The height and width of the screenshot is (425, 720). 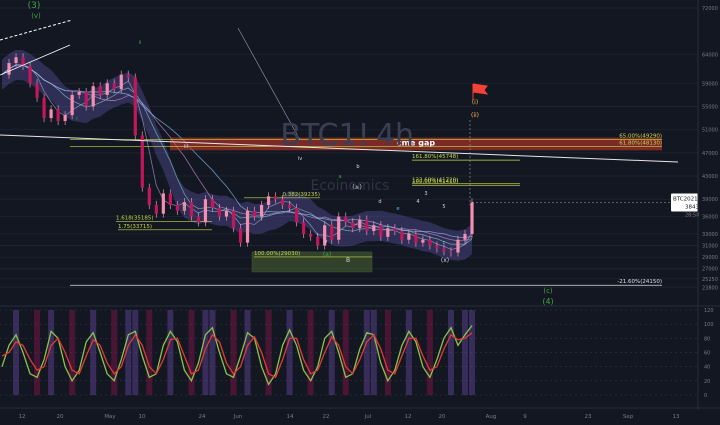 I want to click on time-tick-label: 12, so click(x=408, y=417).